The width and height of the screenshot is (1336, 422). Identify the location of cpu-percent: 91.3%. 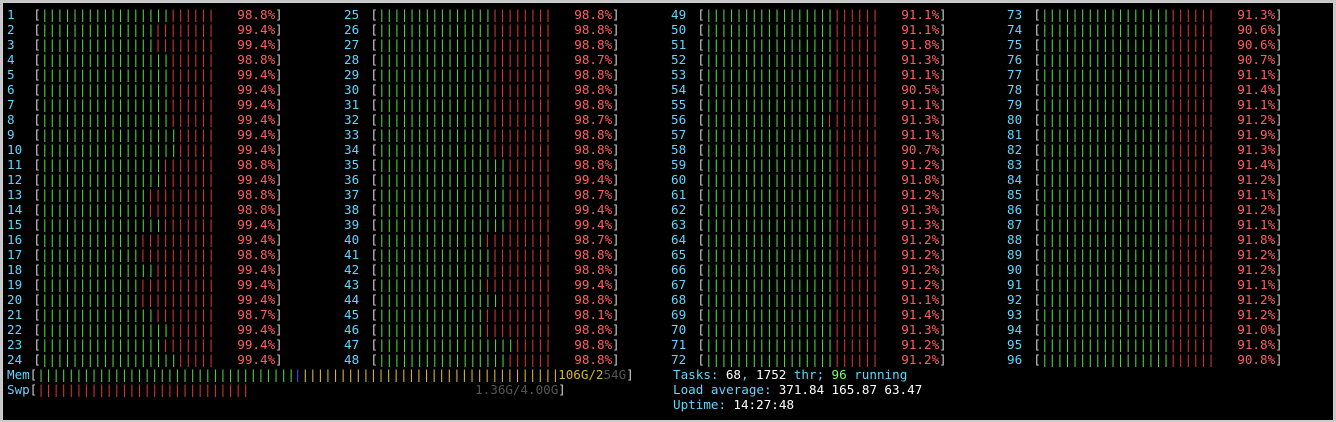
(920, 329).